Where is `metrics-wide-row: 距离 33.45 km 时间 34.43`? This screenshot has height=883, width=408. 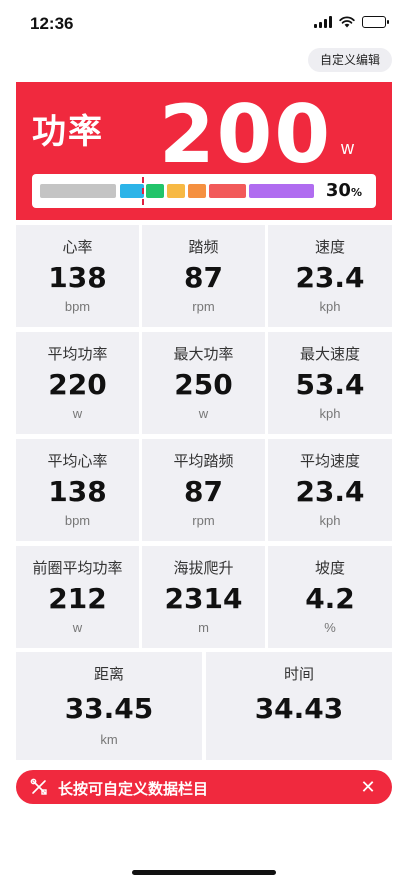
metrics-wide-row: 距离 33.45 km 时间 34.43 is located at coordinates (204, 706).